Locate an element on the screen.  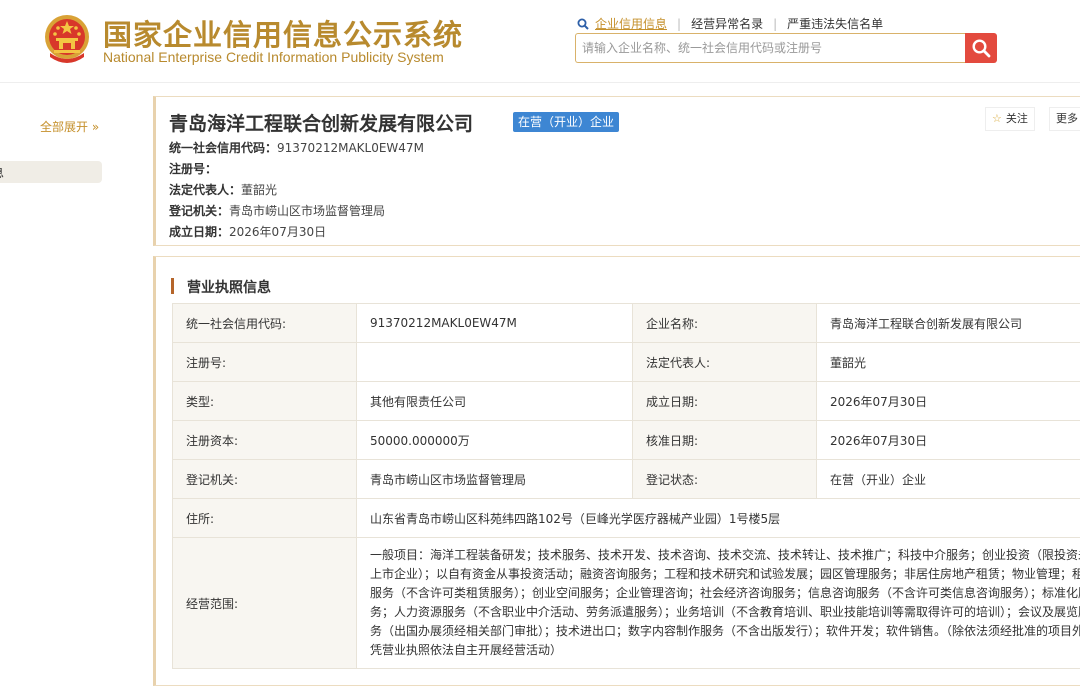
cell-value is located at coordinates (495, 362).